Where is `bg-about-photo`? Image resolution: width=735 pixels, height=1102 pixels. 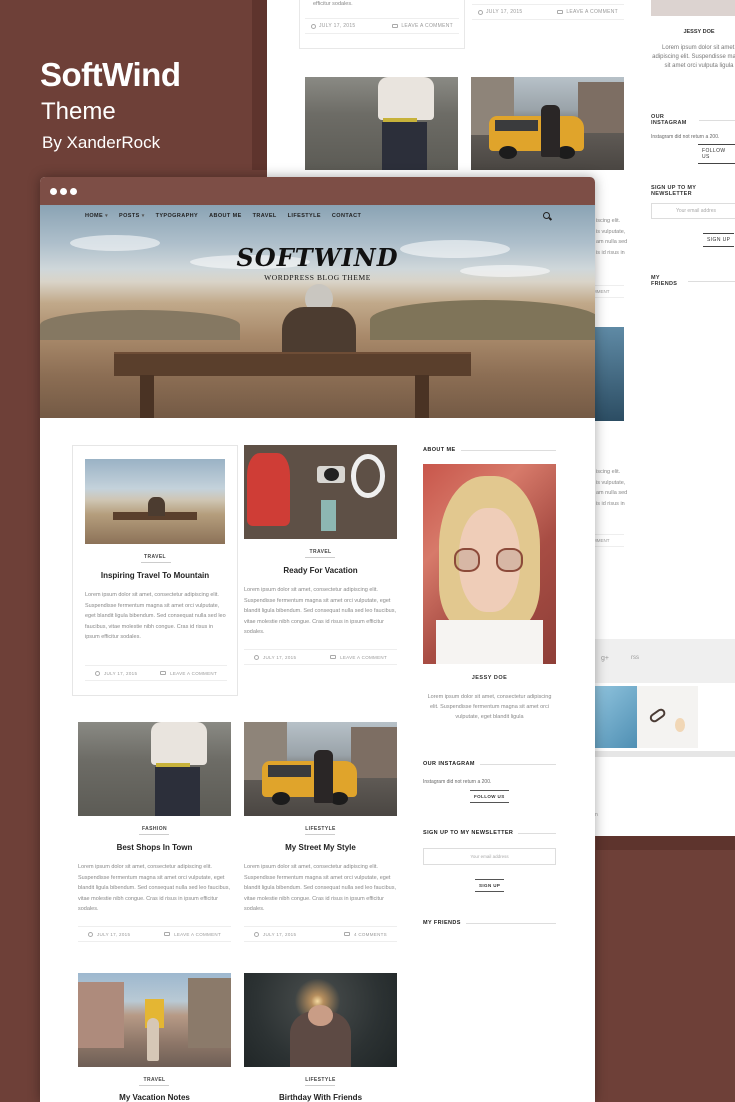
bg-about-photo is located at coordinates (693, 8).